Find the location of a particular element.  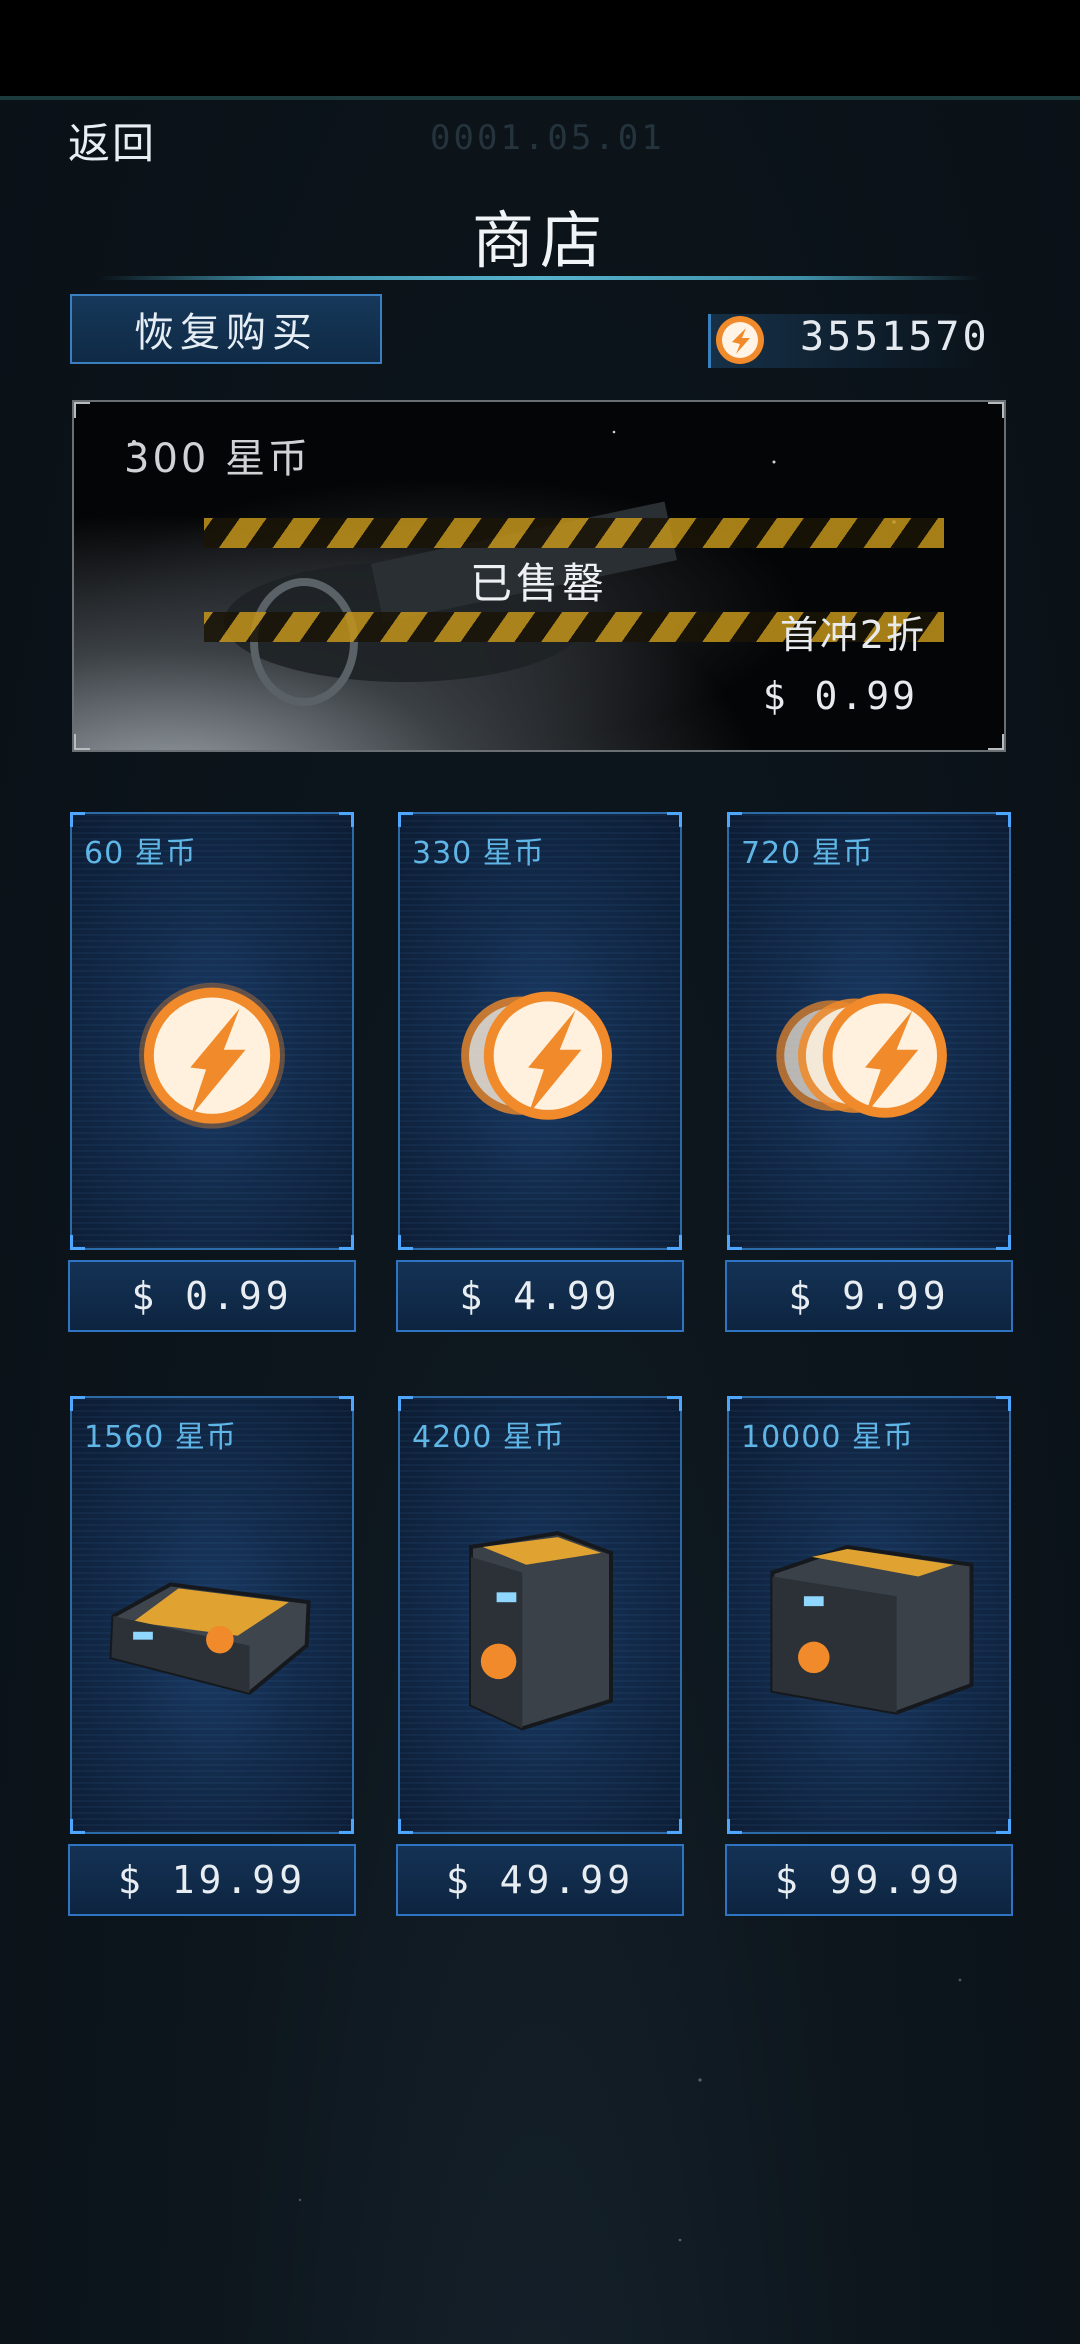

product-card-330: 330 星币 is located at coordinates (540, 1031).